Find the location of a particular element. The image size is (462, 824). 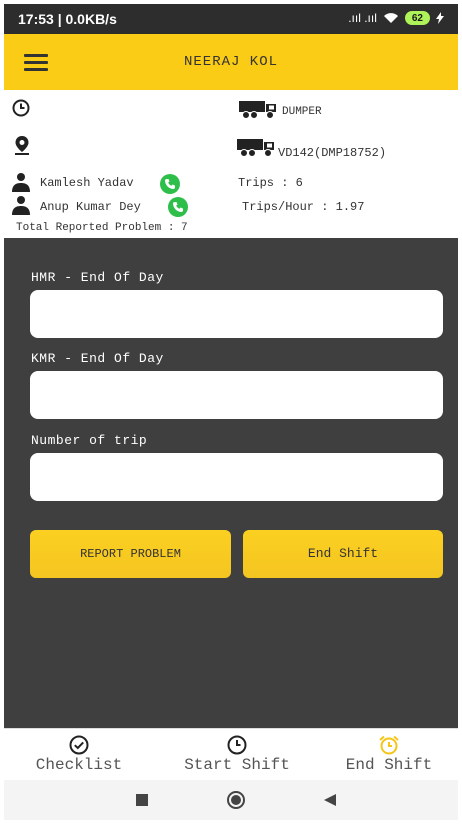

hmr-label: HMR - End Of Day is located at coordinates (97, 277).